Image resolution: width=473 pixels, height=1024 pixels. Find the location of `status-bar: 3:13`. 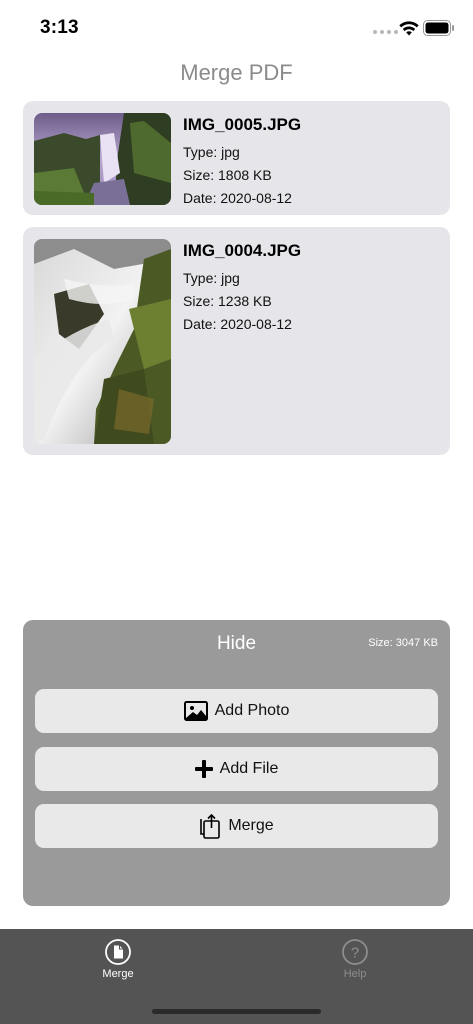

status-bar: 3:13 is located at coordinates (236, 28).